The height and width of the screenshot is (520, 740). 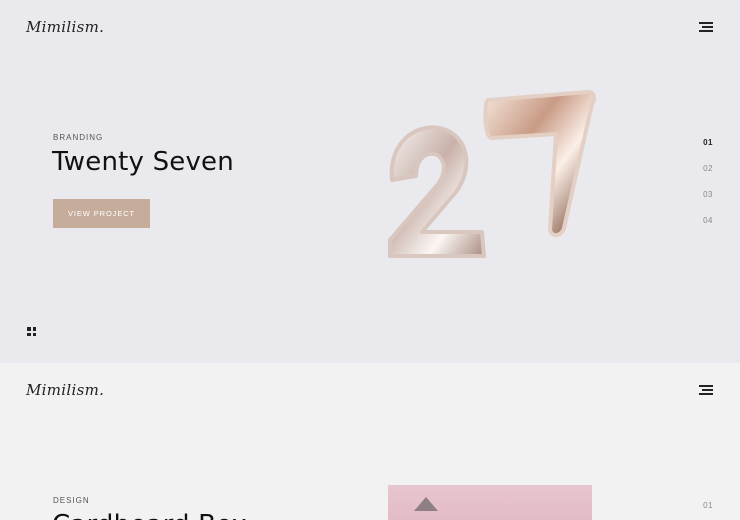 What do you see at coordinates (708, 203) in the screenshot?
I see `page-link-03: 03` at bounding box center [708, 203].